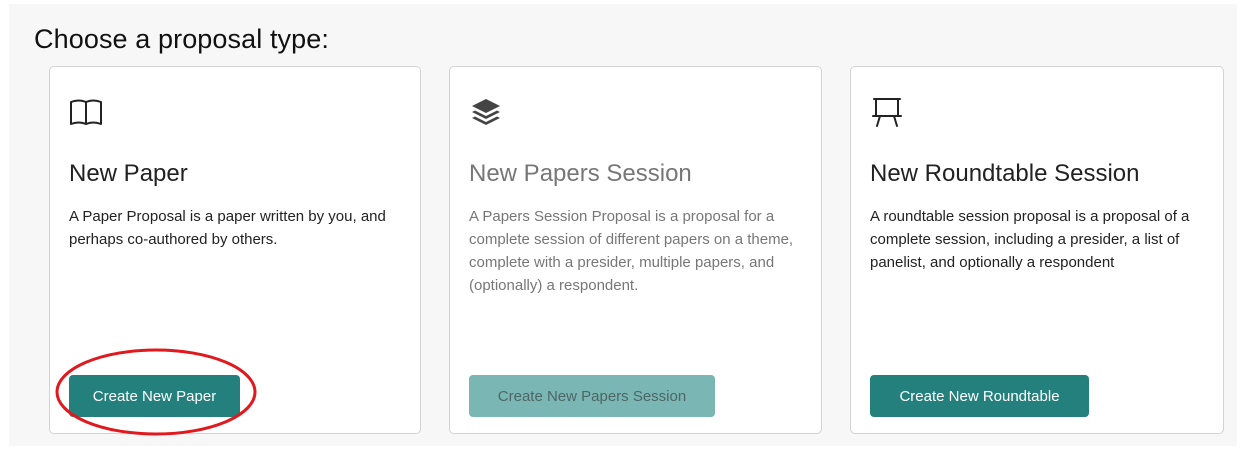 This screenshot has width=1246, height=450. What do you see at coordinates (979, 396) in the screenshot?
I see `create-new-roundtable-button: Create New Roundtable` at bounding box center [979, 396].